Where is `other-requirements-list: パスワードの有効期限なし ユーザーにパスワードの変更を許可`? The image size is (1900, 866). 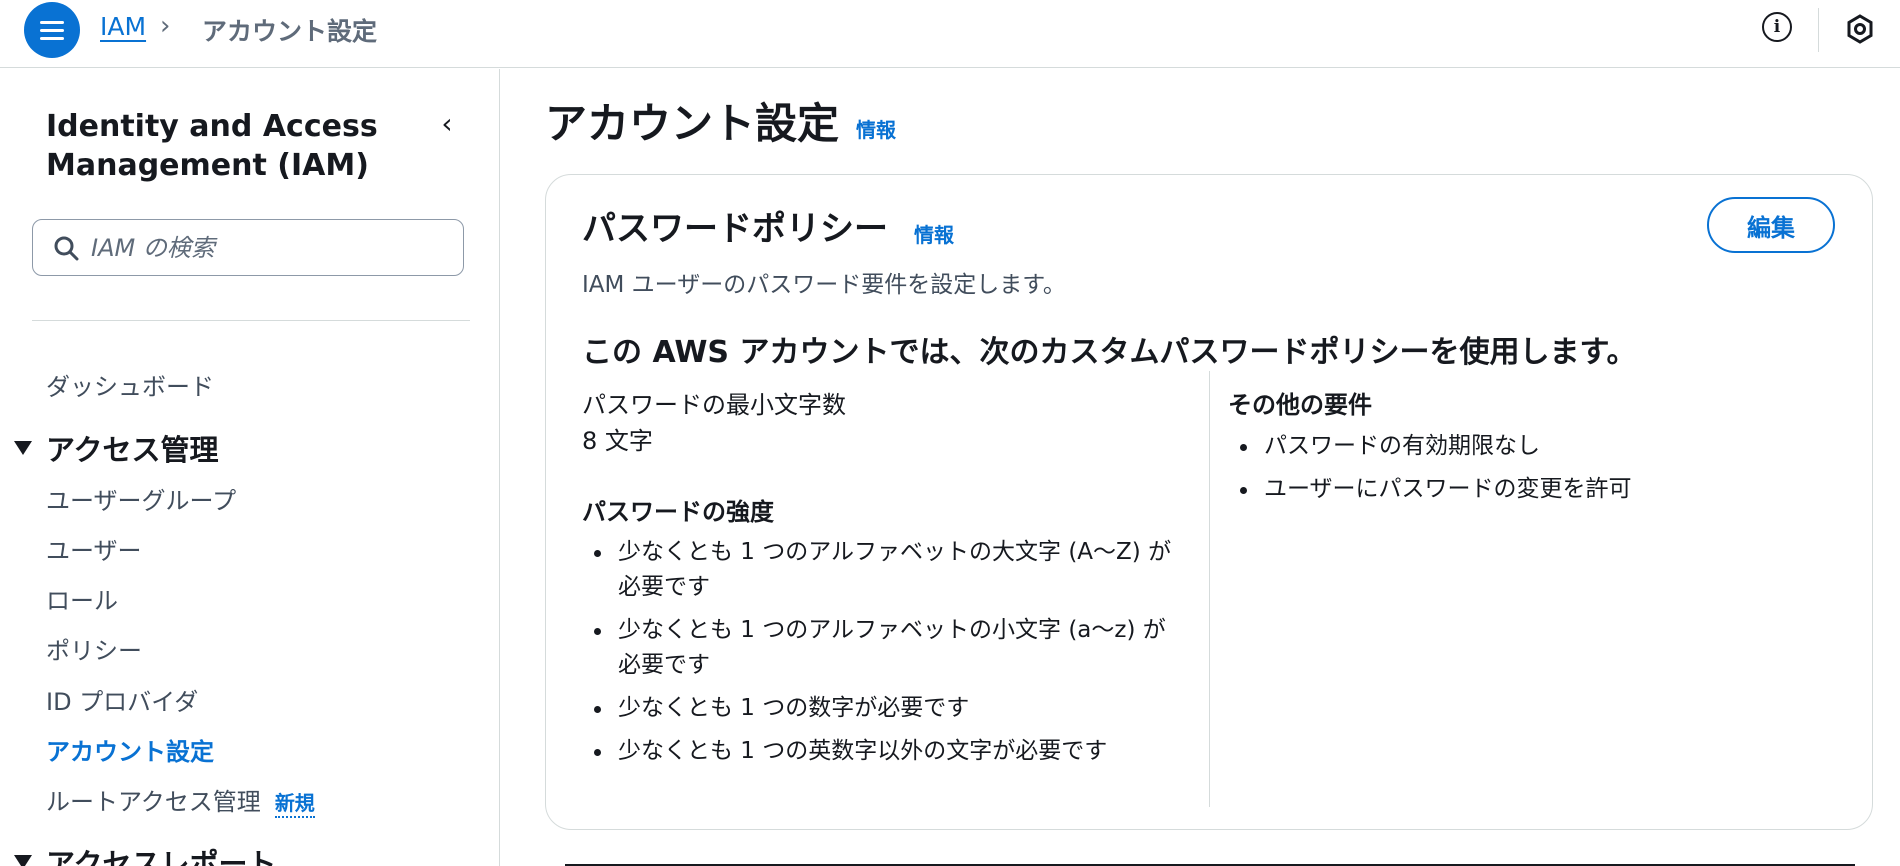 other-requirements-list: パスワードの有効期限なし ユーザーにパスワードの変更を許可 is located at coordinates (1528, 472).